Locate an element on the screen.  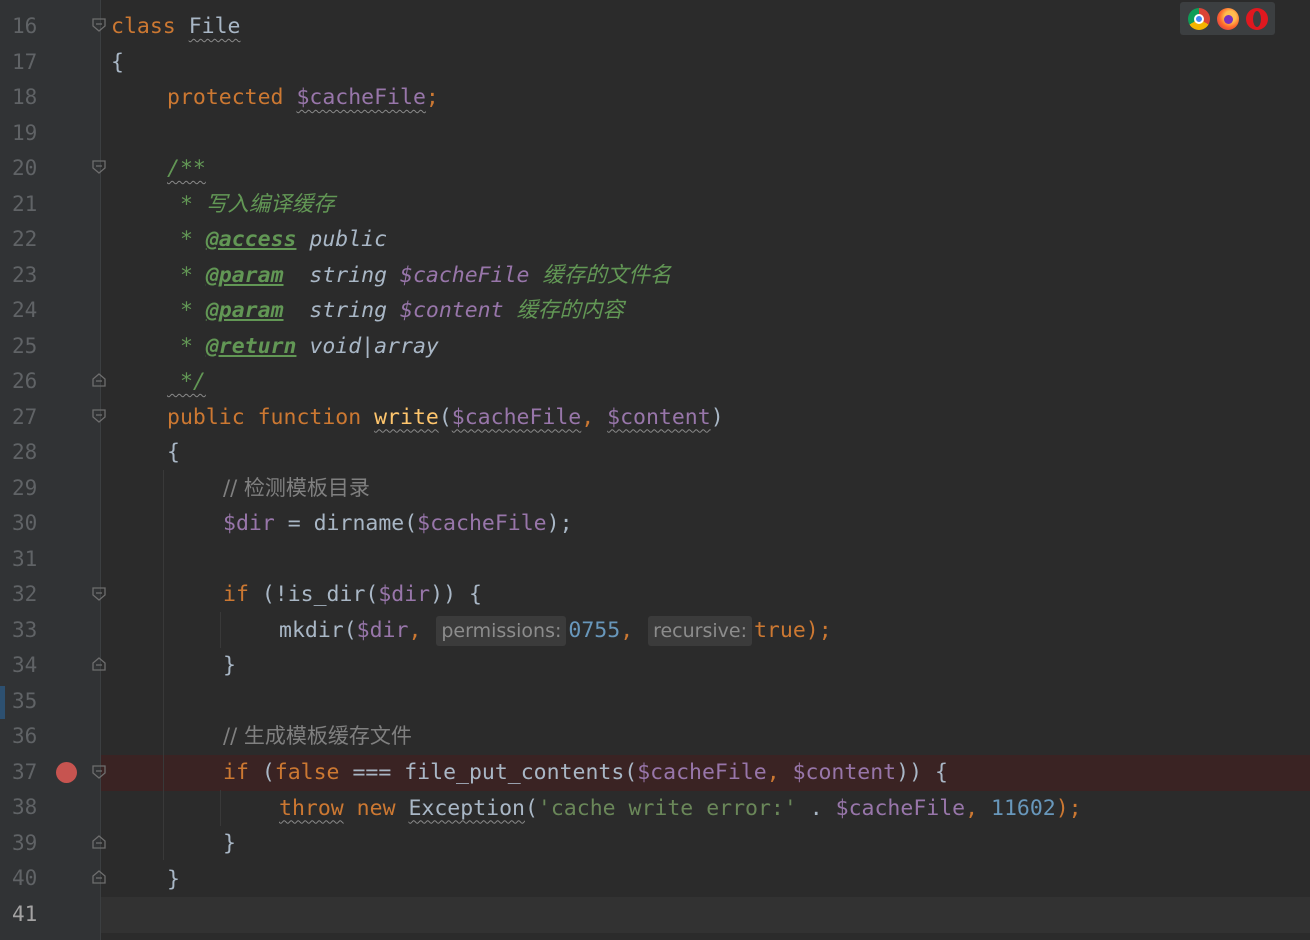
code-line-16: class File is located at coordinates (175, 27).